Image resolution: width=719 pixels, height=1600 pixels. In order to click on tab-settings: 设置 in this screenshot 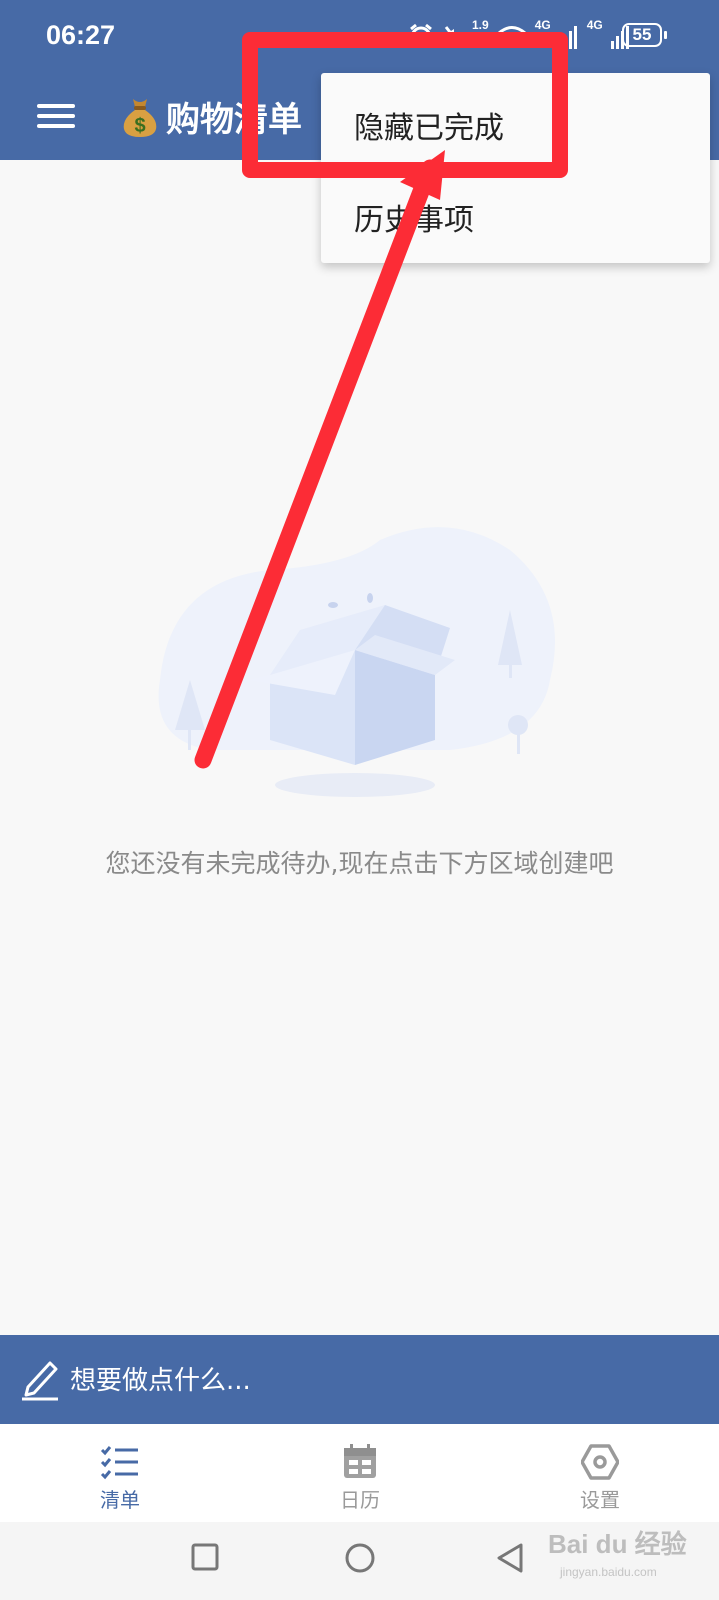, I will do `click(600, 1473)`.